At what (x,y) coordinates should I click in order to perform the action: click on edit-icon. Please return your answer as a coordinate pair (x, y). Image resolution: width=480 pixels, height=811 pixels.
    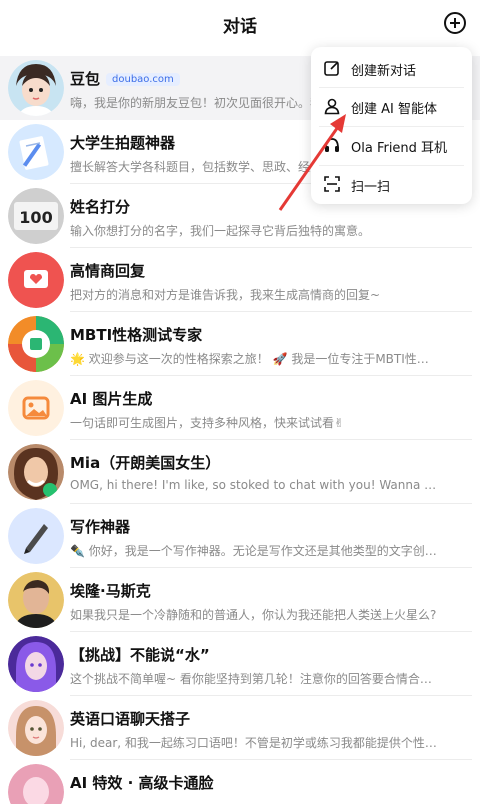
    Looking at the image, I should click on (332, 68).